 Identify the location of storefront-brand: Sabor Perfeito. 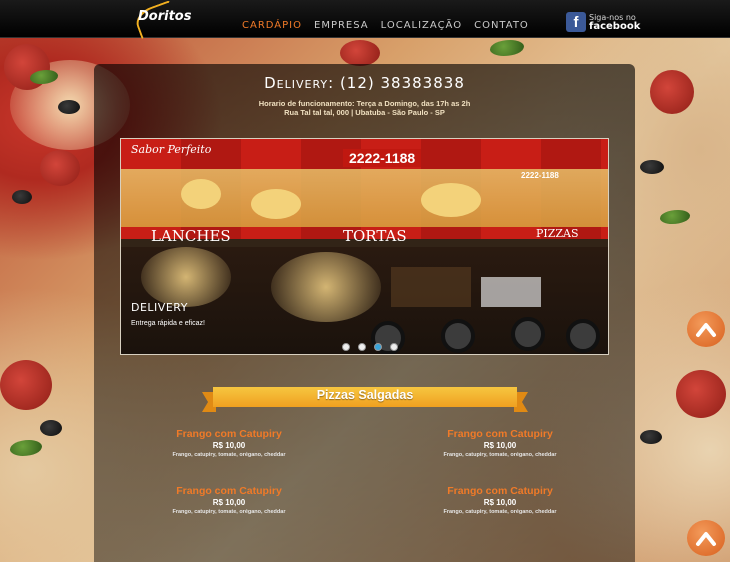
(171, 149).